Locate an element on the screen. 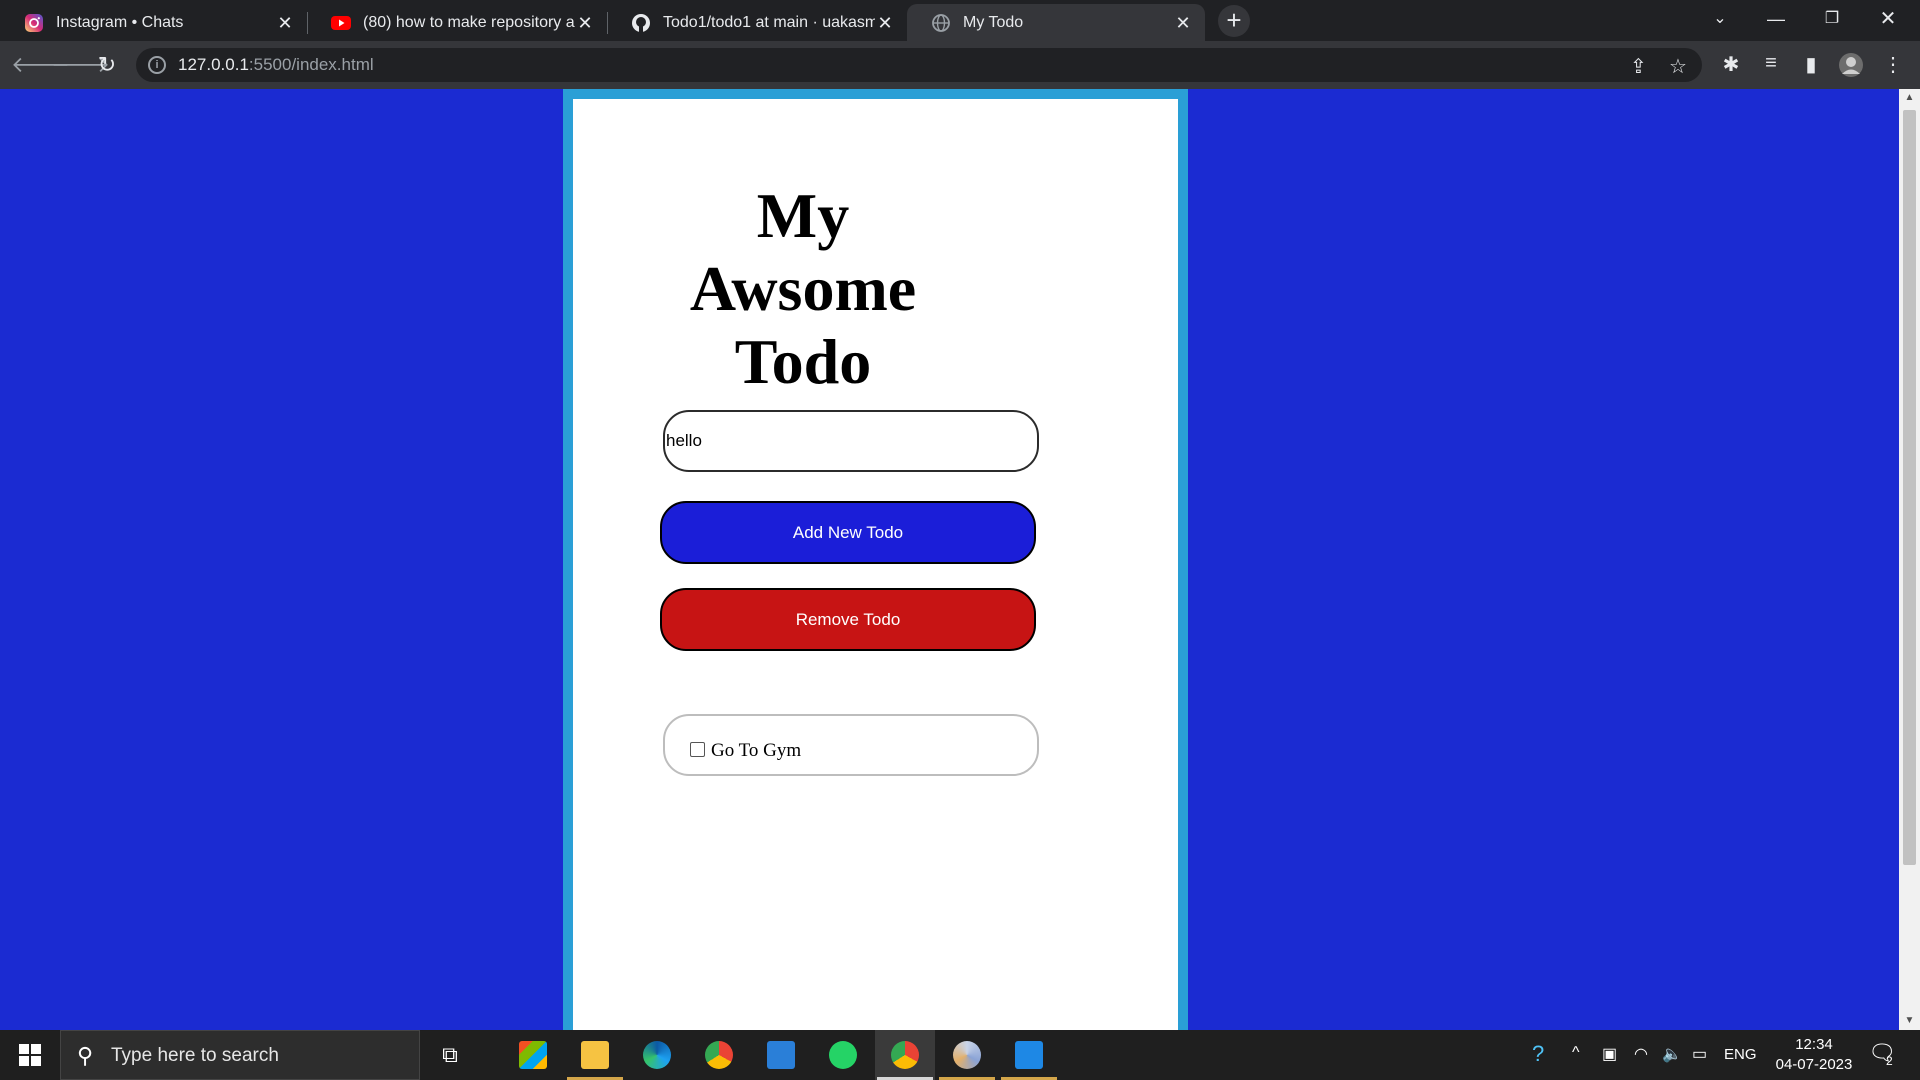 The height and width of the screenshot is (1080, 1920). side-panel-icon: ▮ is located at coordinates (1811, 64).